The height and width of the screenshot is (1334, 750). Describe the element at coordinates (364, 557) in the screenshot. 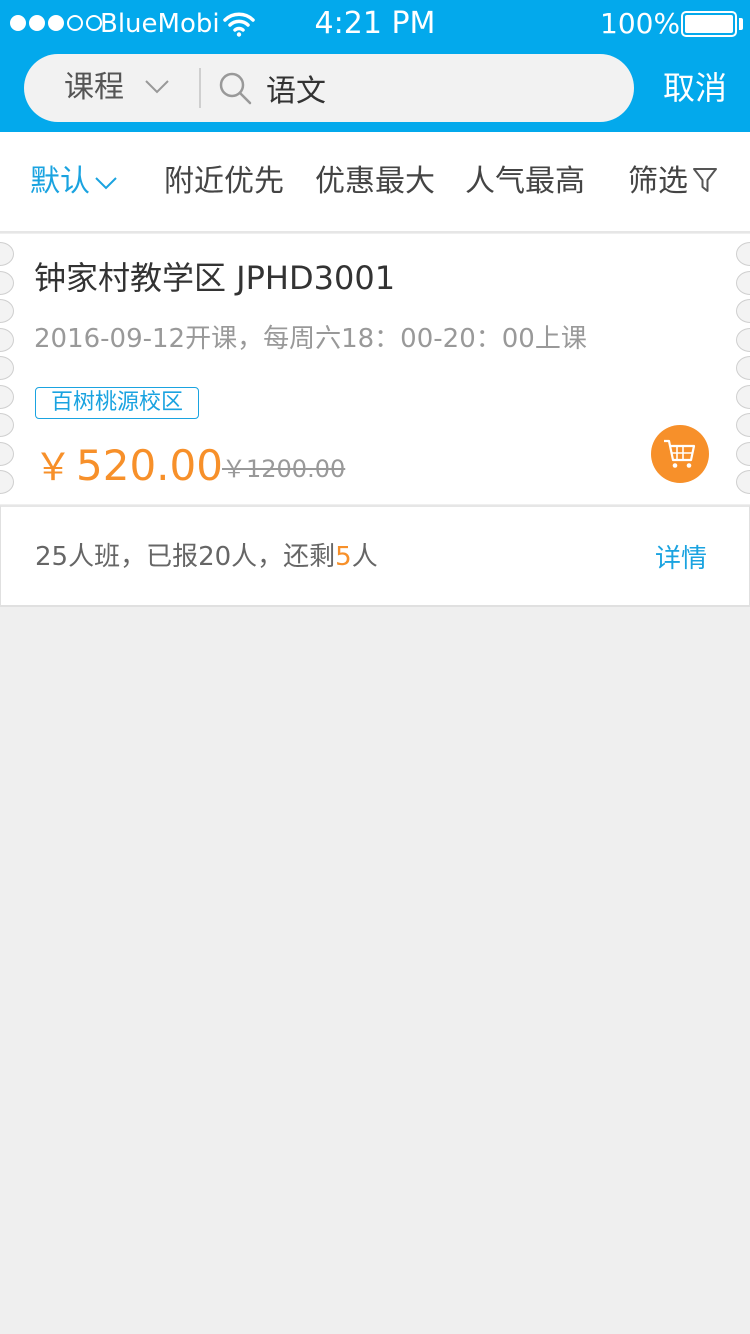

I see `enrollment-suffix: 人` at that location.